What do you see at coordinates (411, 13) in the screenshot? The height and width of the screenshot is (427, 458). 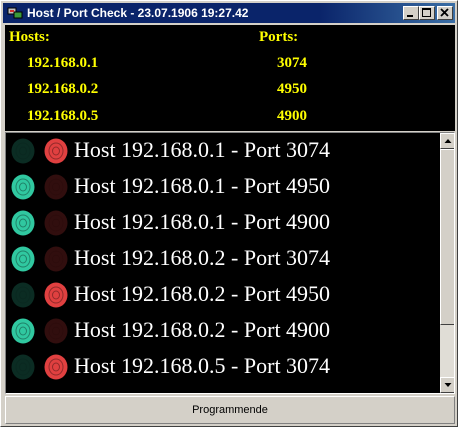 I see `minimize-button` at bounding box center [411, 13].